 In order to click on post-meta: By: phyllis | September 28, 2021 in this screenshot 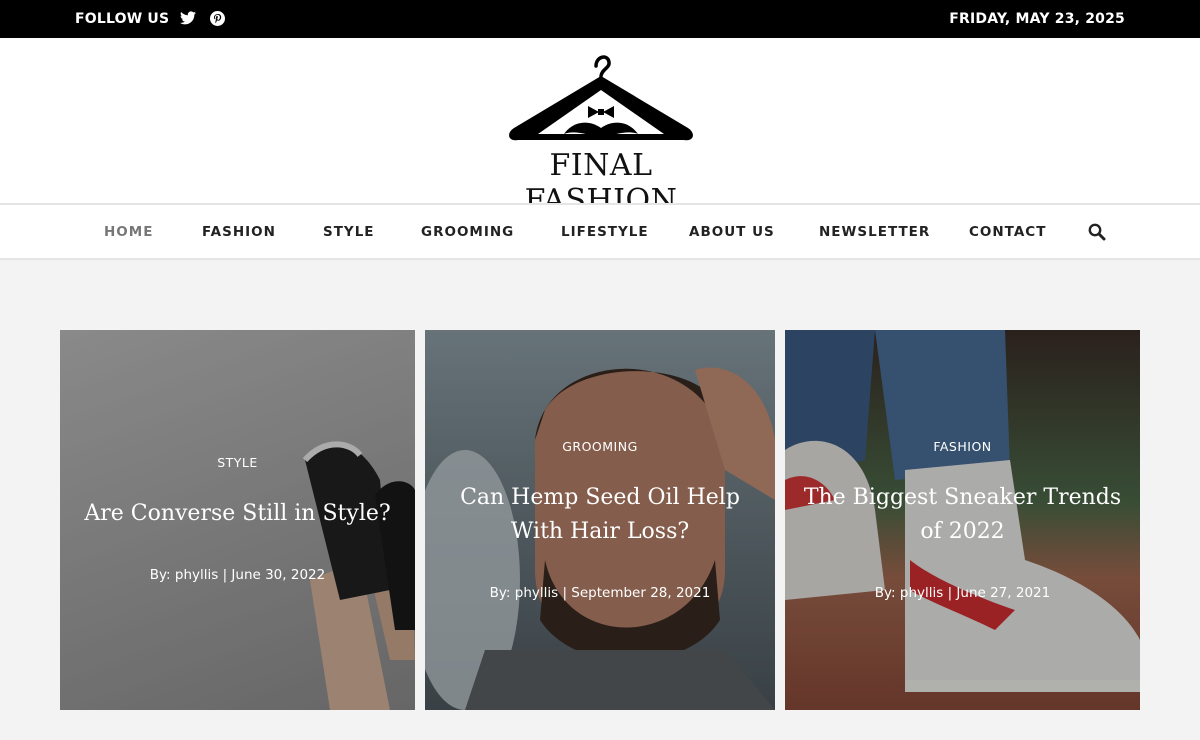, I will do `click(600, 593)`.